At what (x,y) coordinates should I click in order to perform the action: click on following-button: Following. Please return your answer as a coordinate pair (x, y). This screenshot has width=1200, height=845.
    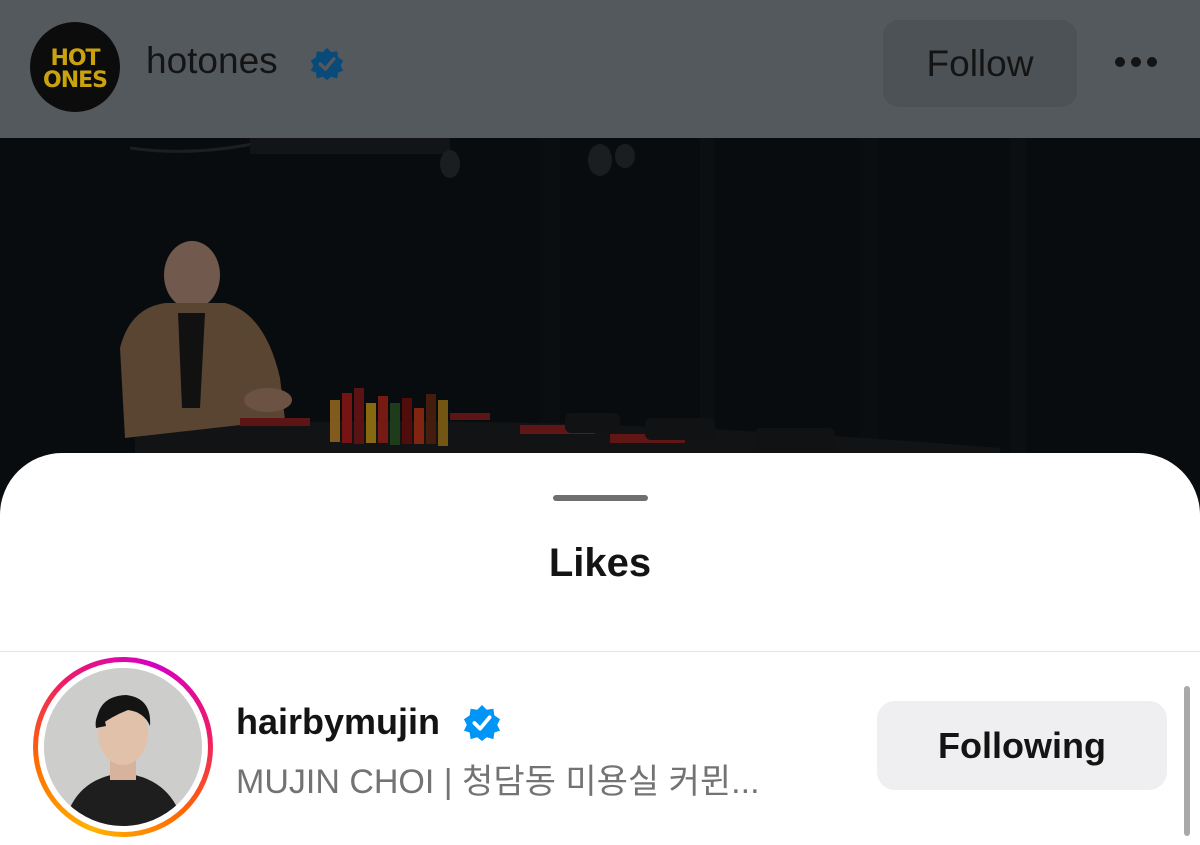
    Looking at the image, I should click on (1022, 745).